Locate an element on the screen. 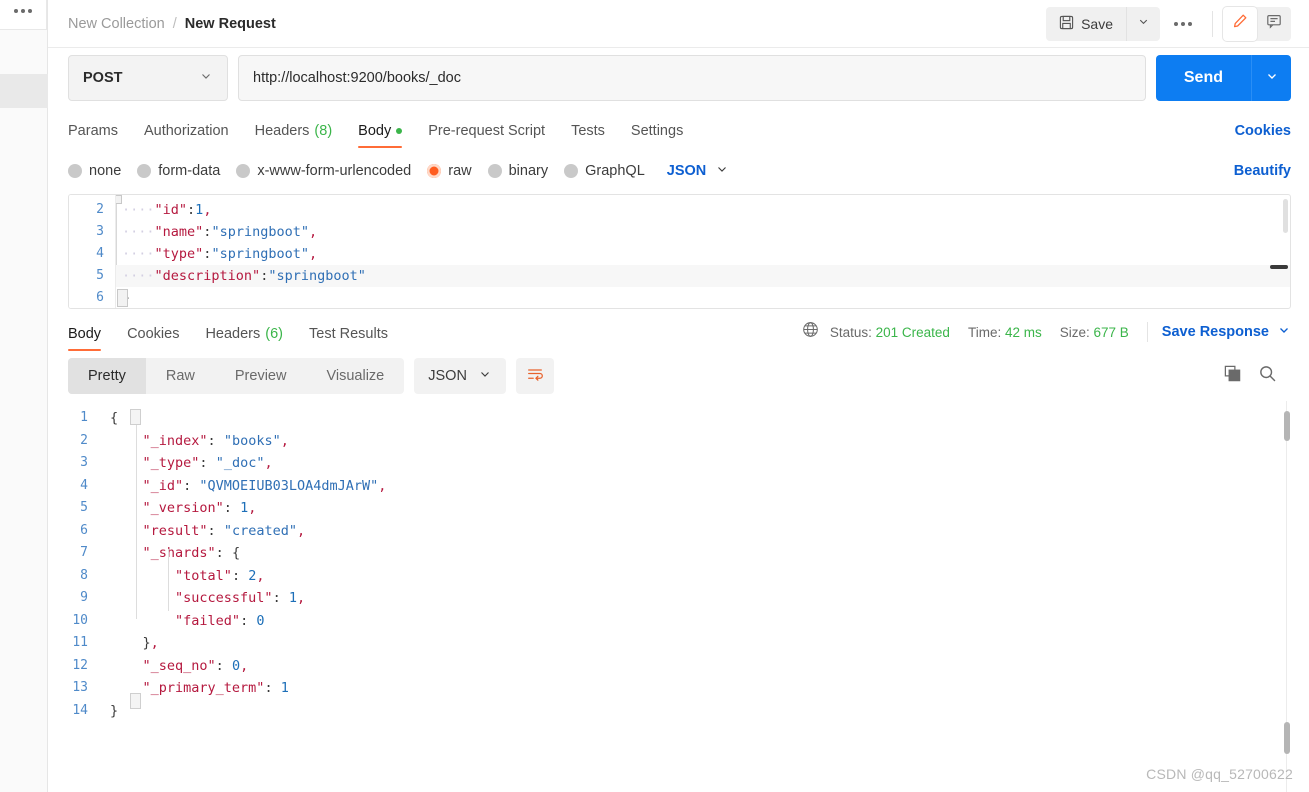 This screenshot has width=1309, height=792. tab-settings: Settings is located at coordinates (657, 135).